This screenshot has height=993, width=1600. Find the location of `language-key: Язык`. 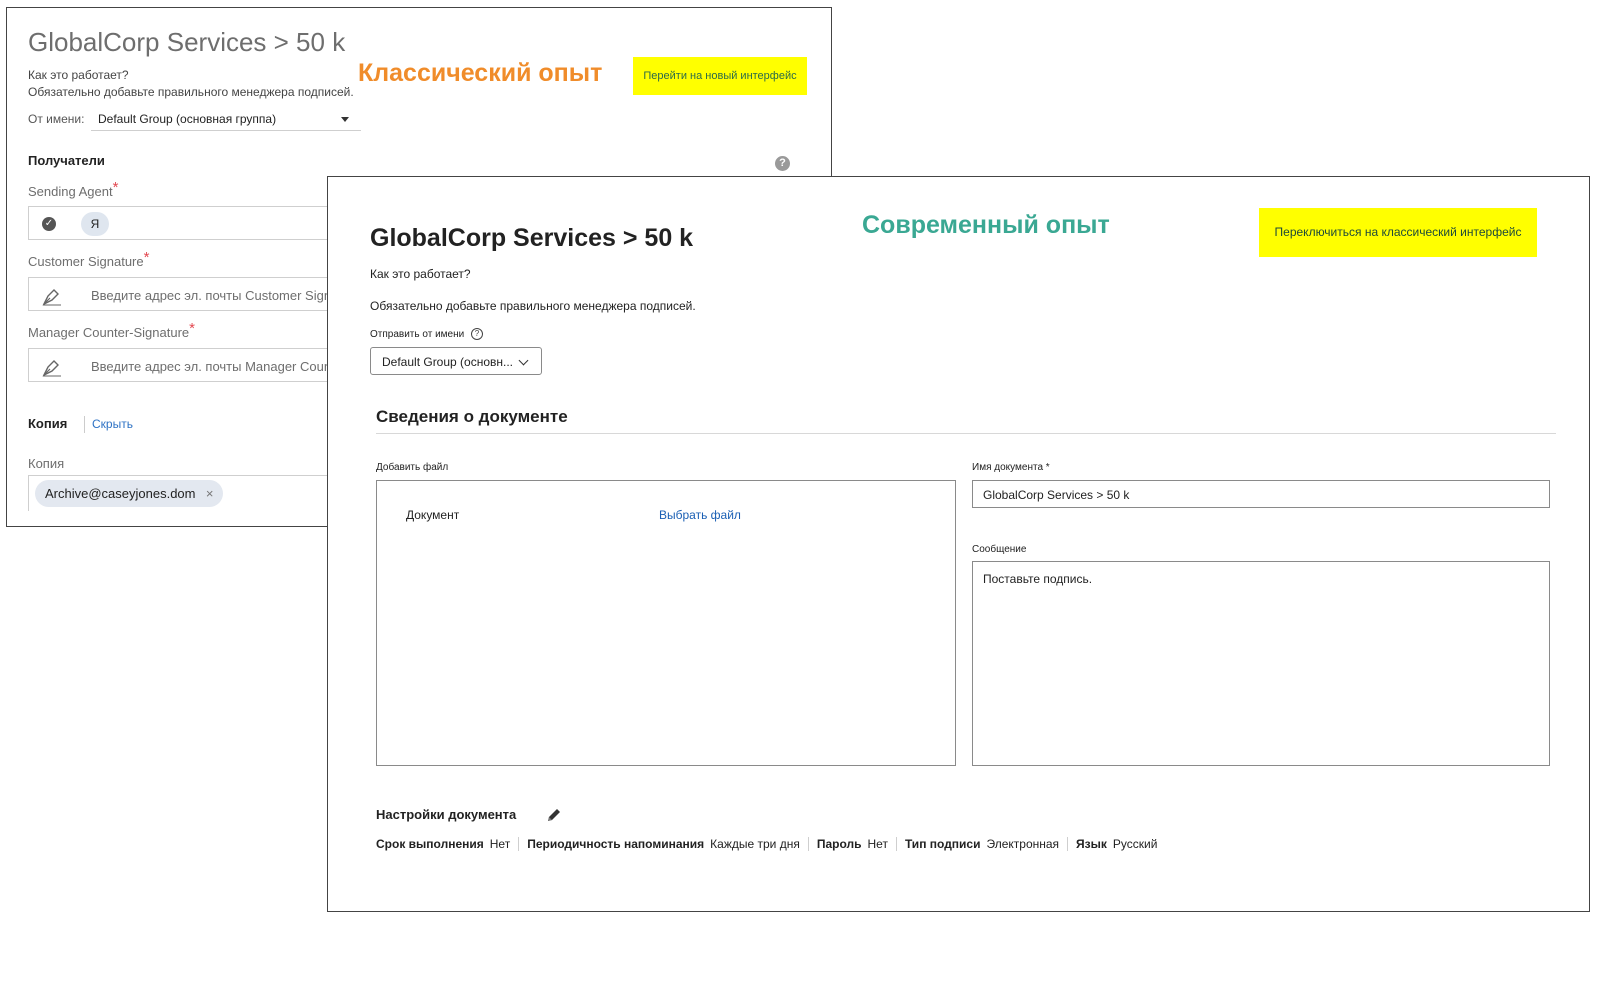

language-key: Язык is located at coordinates (1091, 844).